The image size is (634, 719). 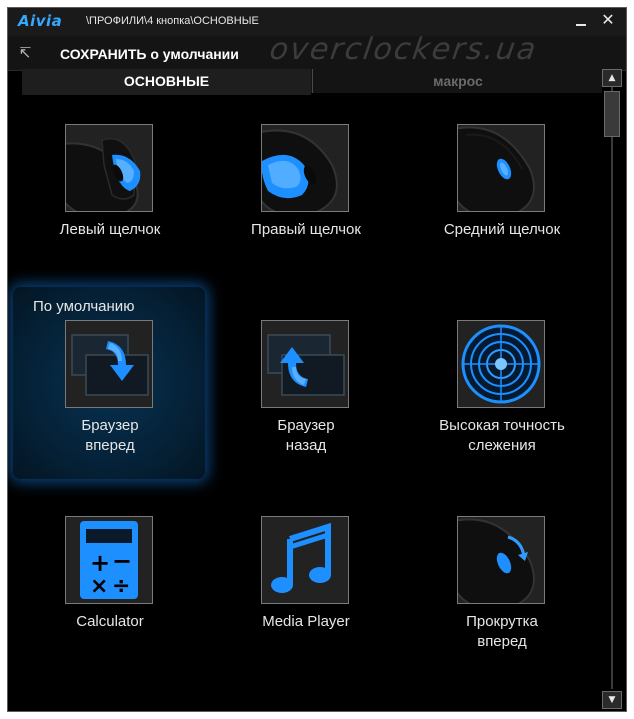 What do you see at coordinates (110, 229) in the screenshot?
I see `option-label: Левый щелчок` at bounding box center [110, 229].